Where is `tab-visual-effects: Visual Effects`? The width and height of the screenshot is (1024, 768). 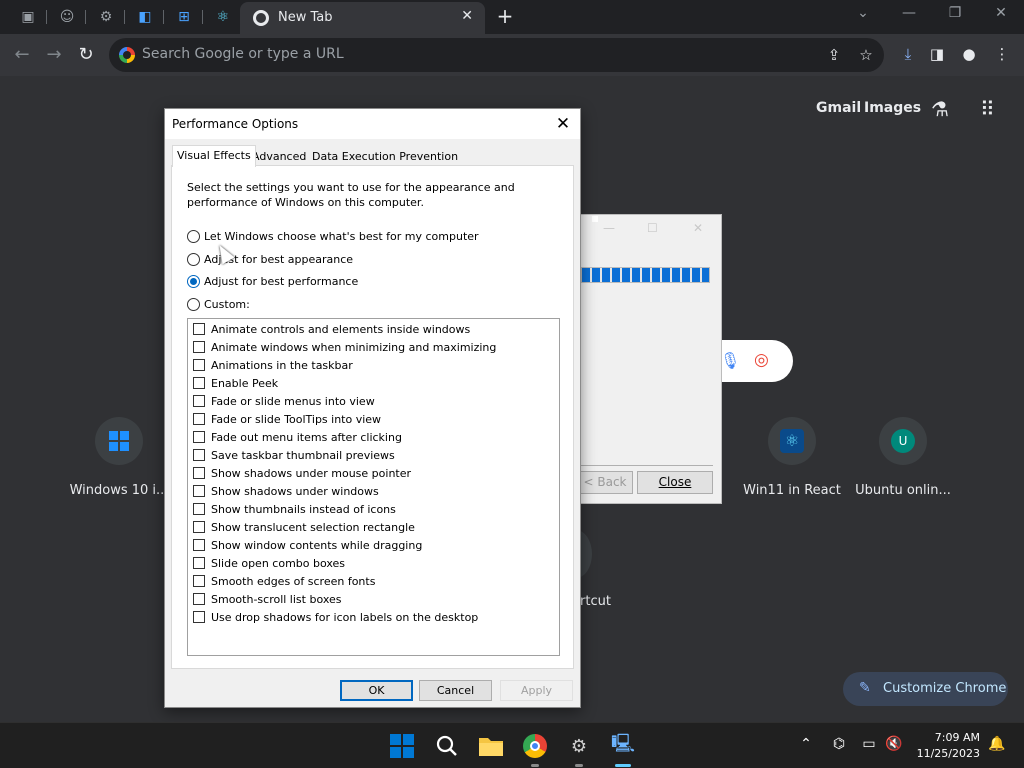
tab-visual-effects: Visual Effects is located at coordinates (214, 156).